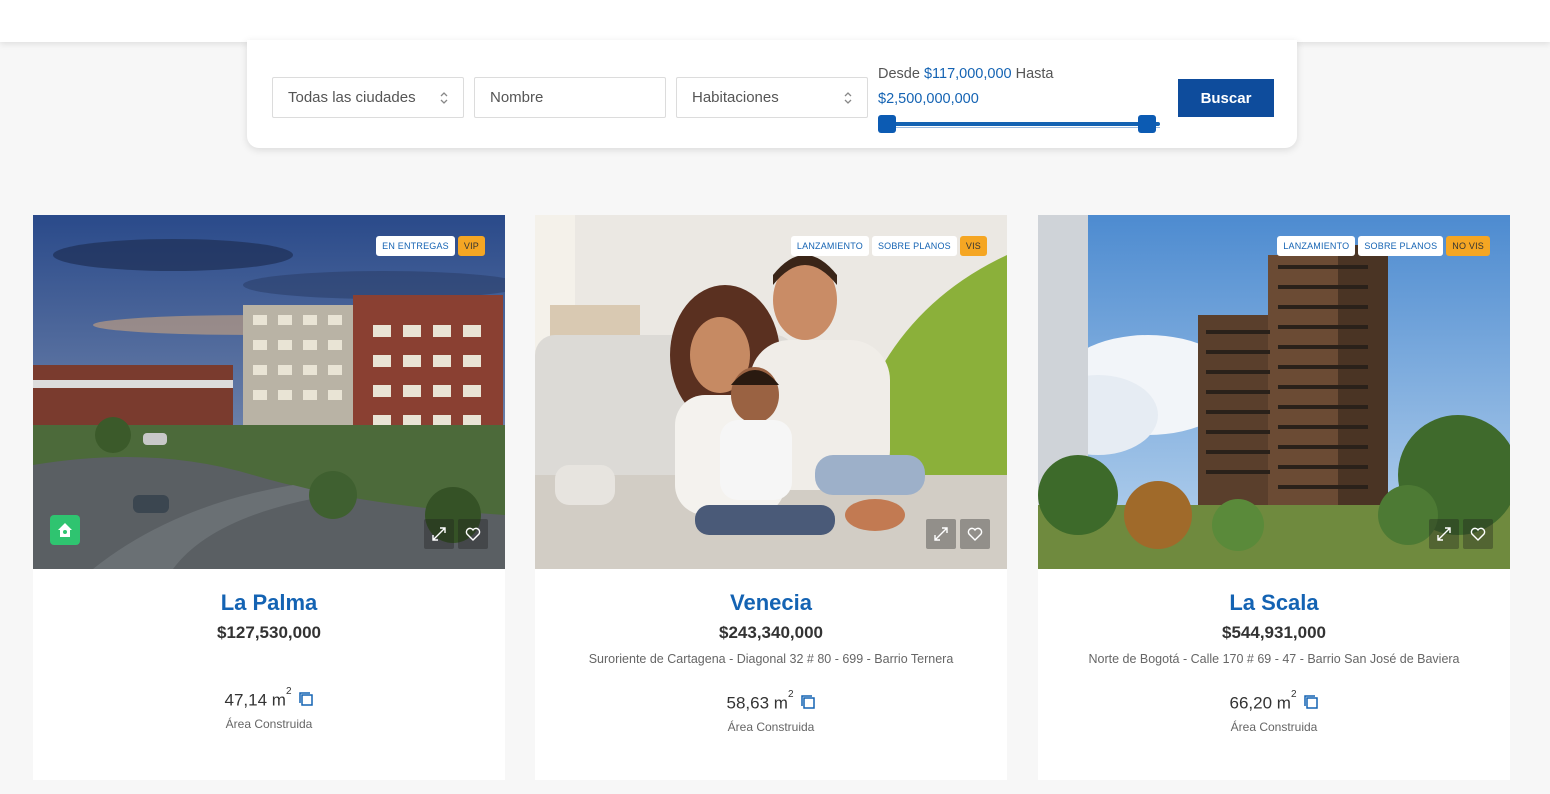  Describe the element at coordinates (415, 246) in the screenshot. I see `status-badge: EN ENTREGAS` at that location.